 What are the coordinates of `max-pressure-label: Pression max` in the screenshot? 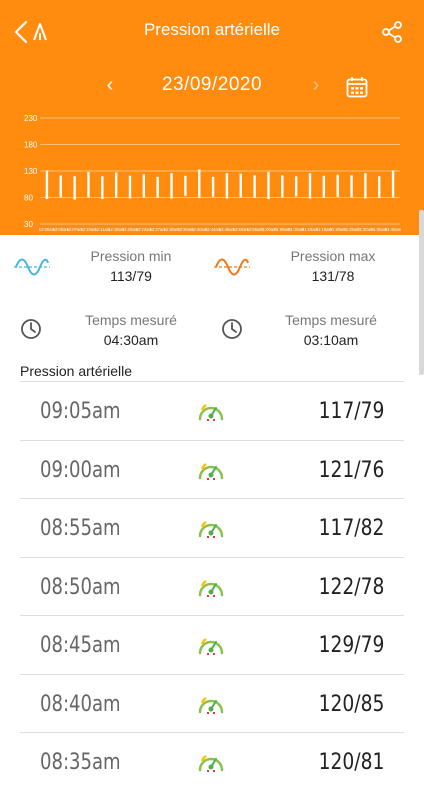 It's located at (333, 256).